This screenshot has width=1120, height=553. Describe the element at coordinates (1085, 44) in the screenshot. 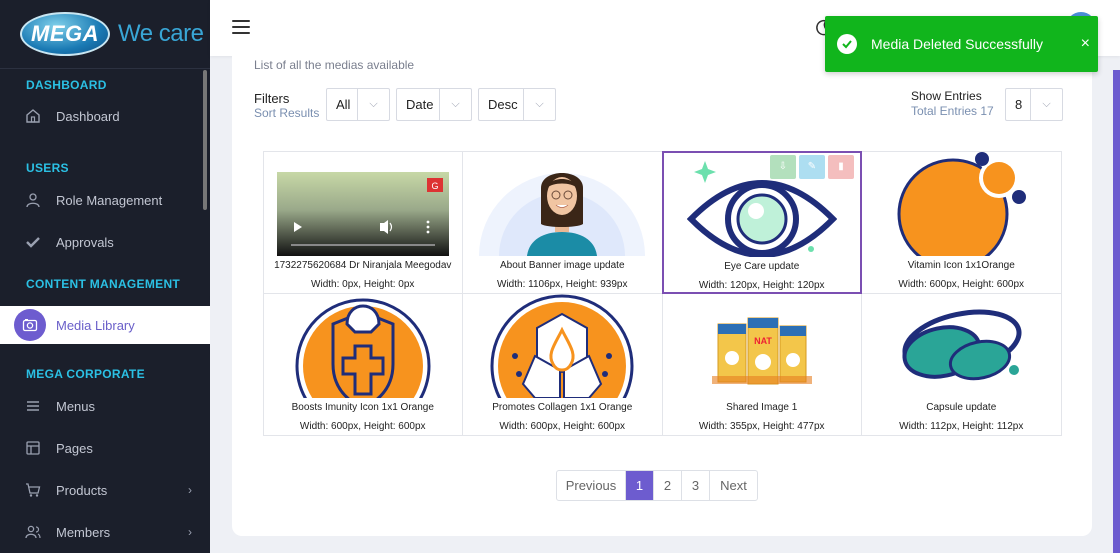

I see `close-icon: ×` at that location.